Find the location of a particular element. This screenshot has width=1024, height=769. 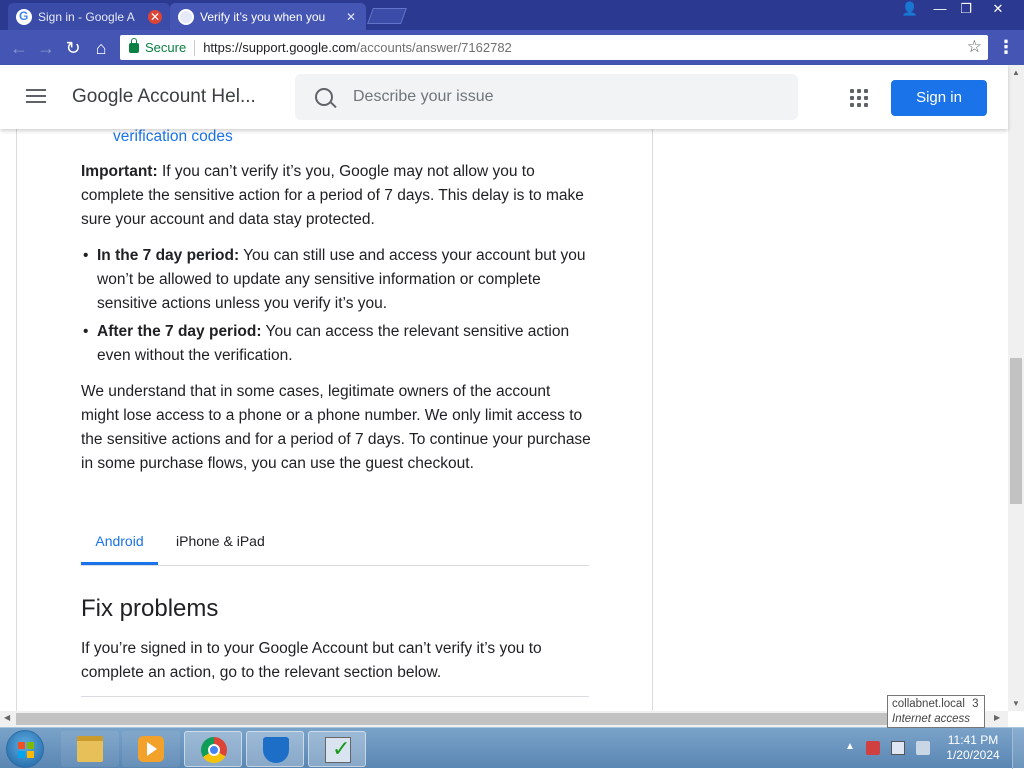

url-host: https://support.google.com is located at coordinates (280, 47).